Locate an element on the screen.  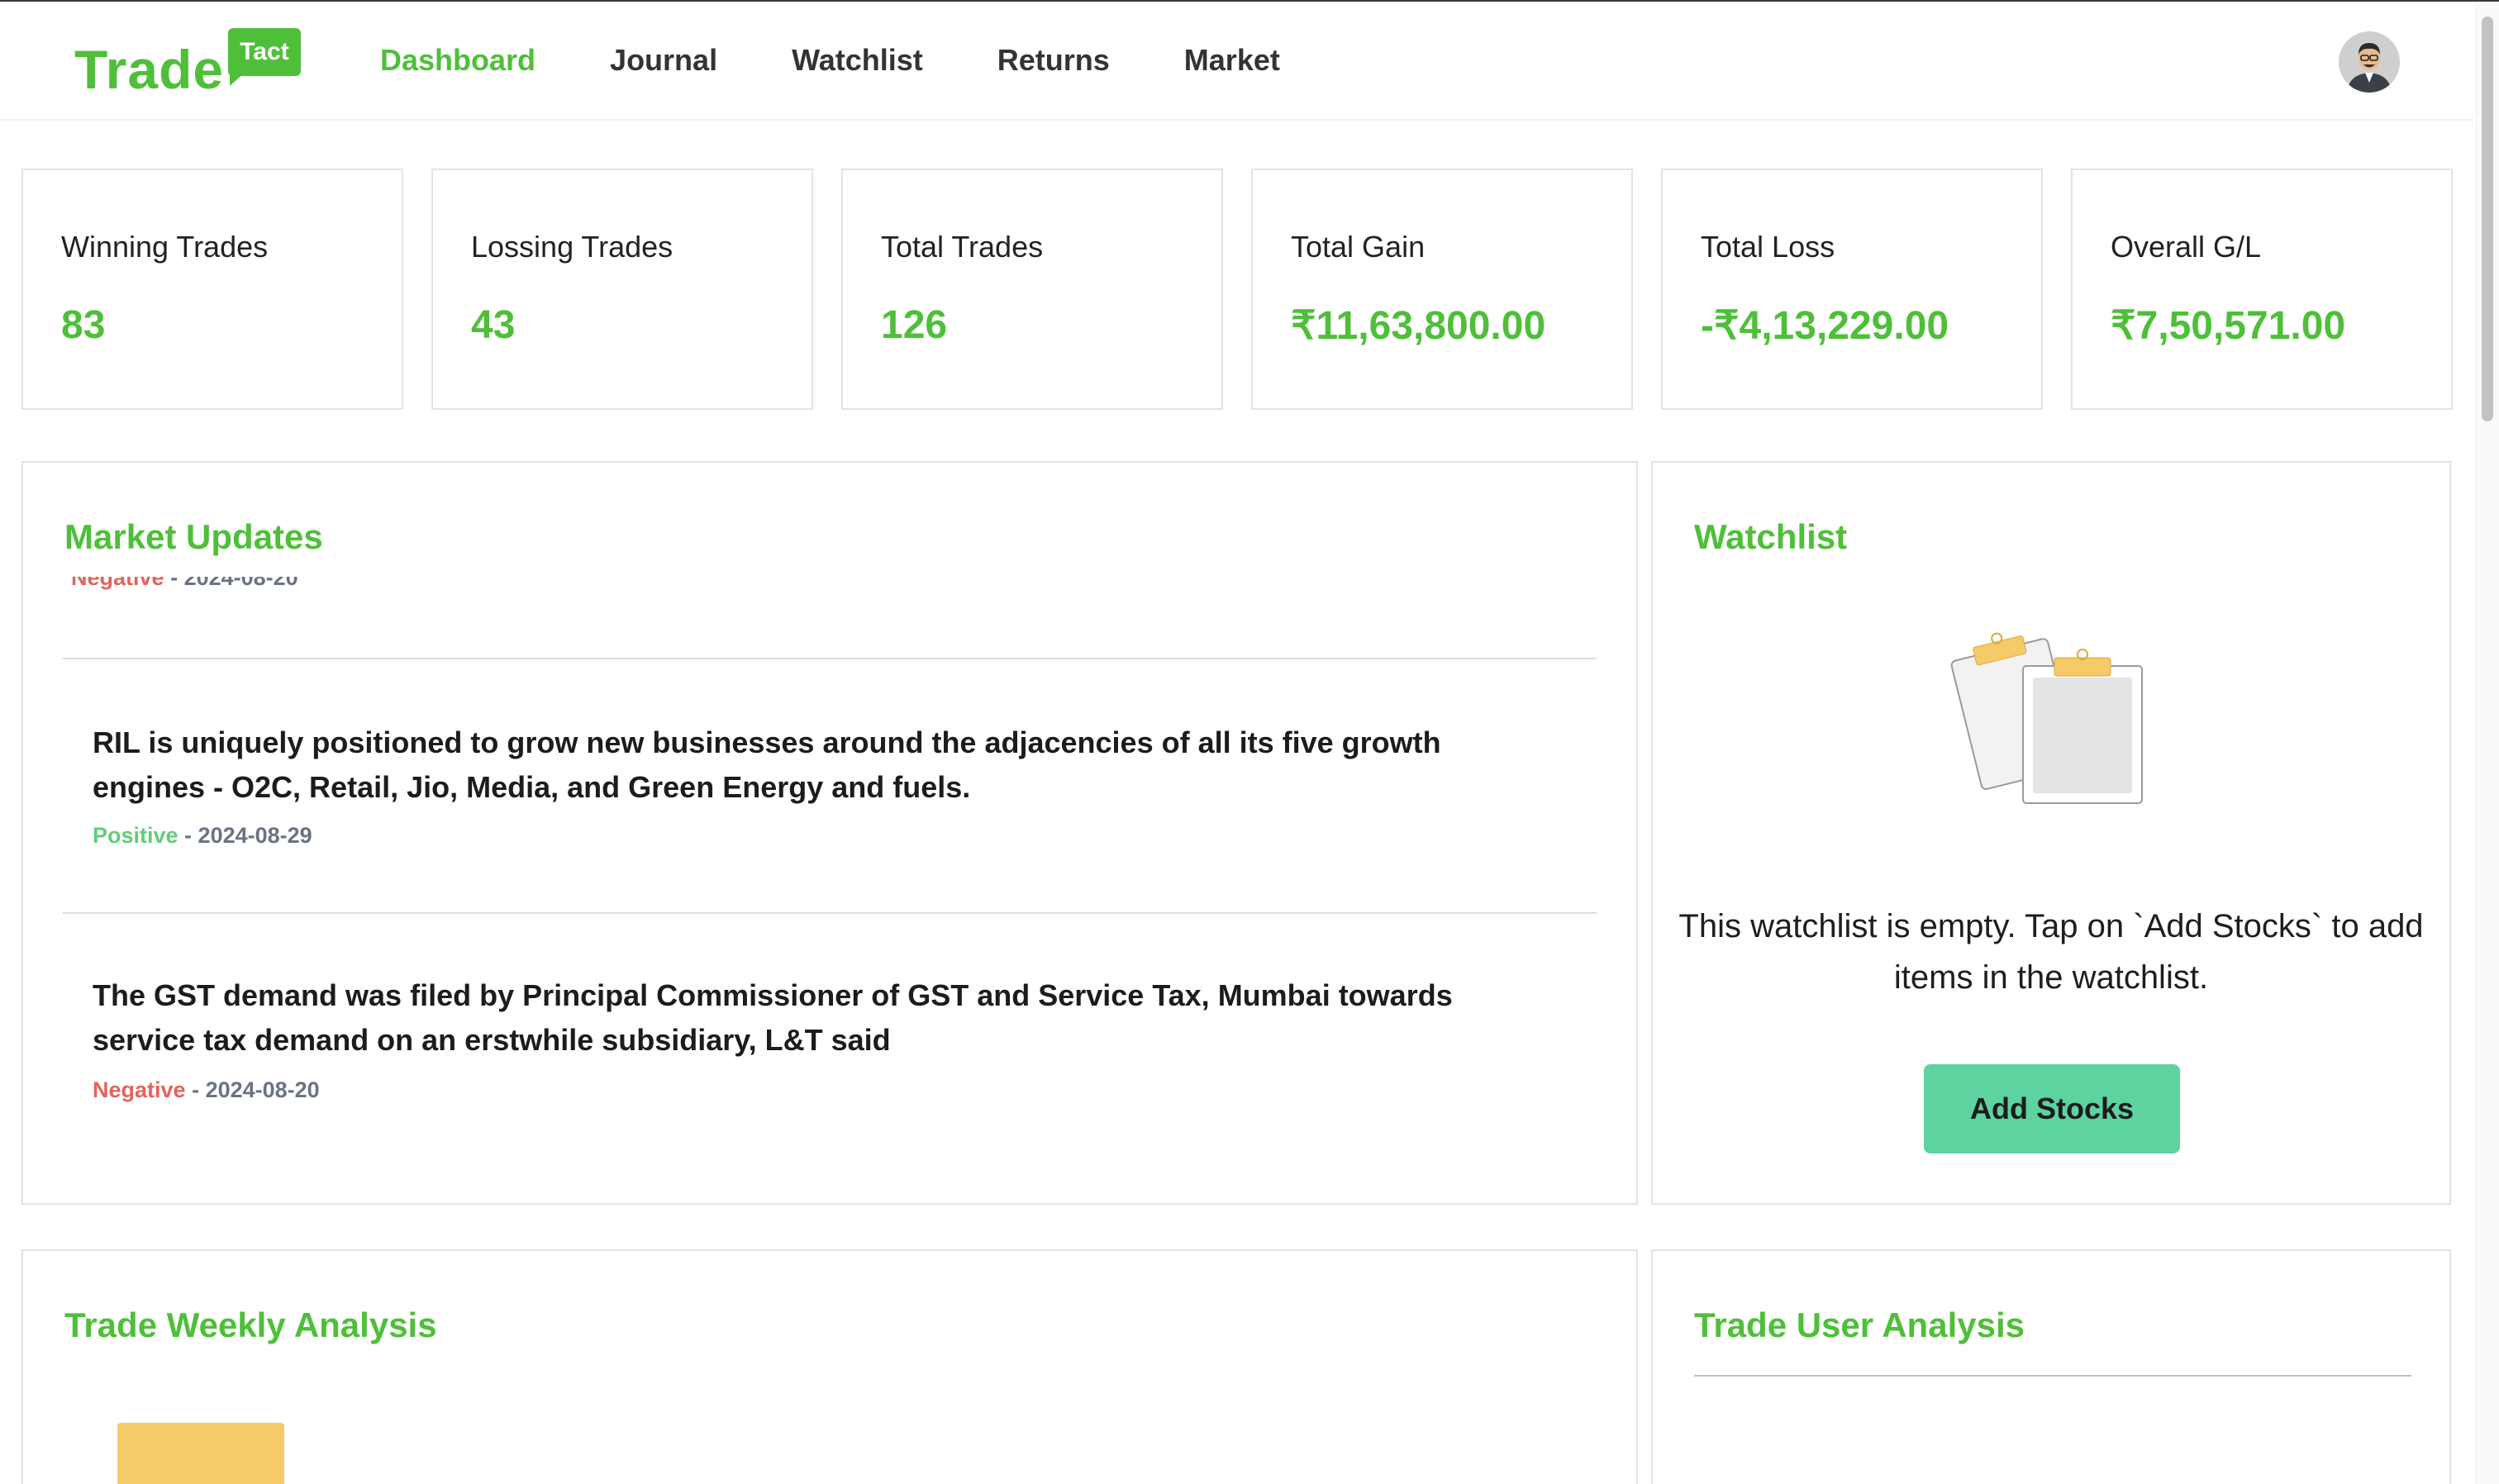
stat-label: Total Gain is located at coordinates (1358, 247).